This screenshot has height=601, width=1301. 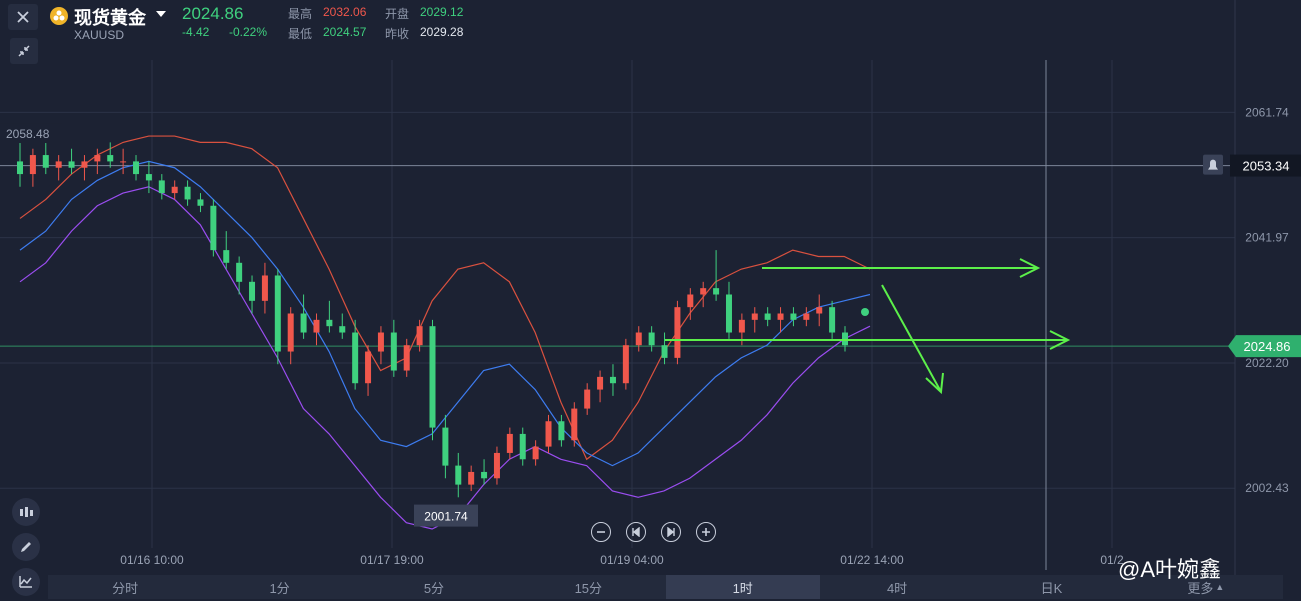 What do you see at coordinates (872, 560) in the screenshot?
I see `x-tick-label: 01/22 14:00` at bounding box center [872, 560].